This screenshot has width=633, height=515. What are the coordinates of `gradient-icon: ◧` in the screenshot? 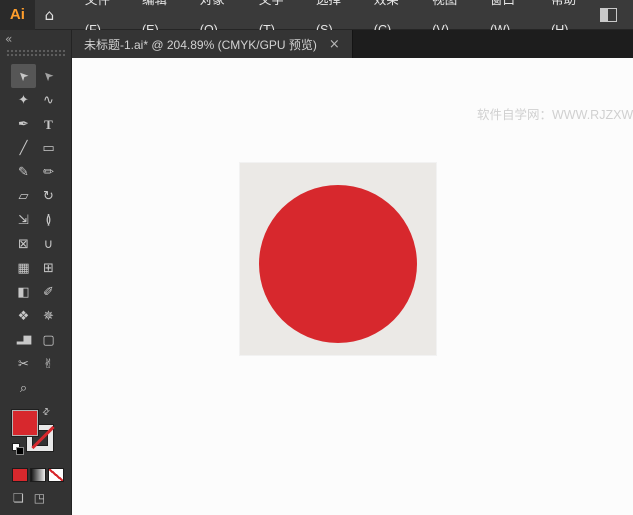 It's located at (23, 292).